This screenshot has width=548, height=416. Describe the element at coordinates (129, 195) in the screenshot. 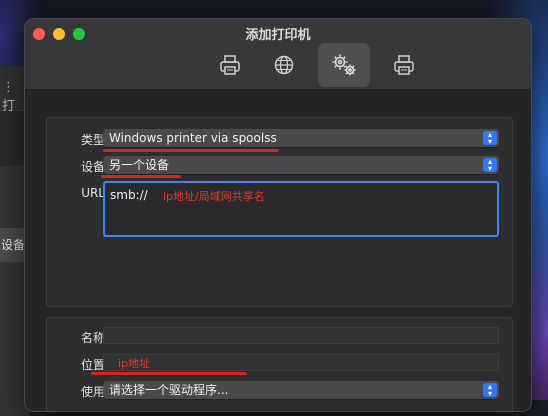

I see `url-input-value: smb://` at that location.